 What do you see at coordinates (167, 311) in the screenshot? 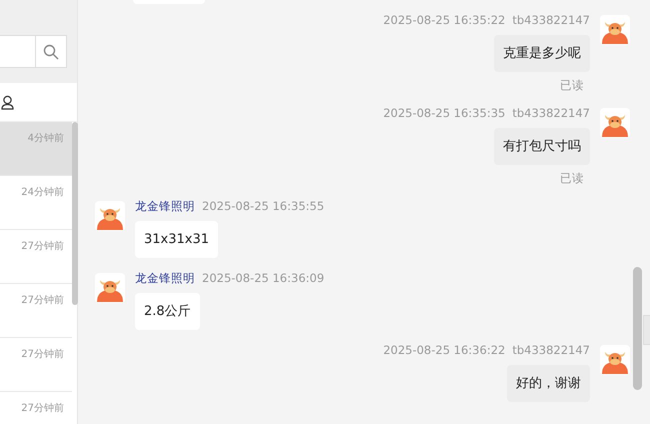
I see `message-bubble: 2.8公斤` at bounding box center [167, 311].